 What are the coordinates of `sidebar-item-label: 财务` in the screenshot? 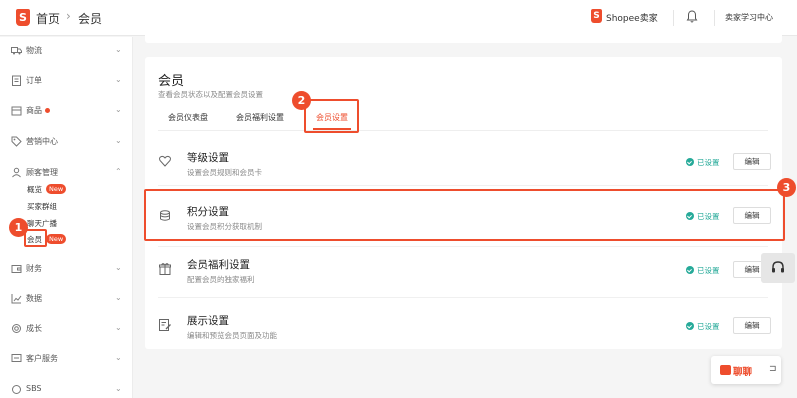 It's located at (34, 268).